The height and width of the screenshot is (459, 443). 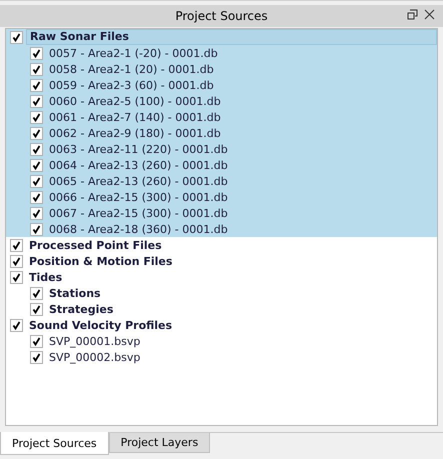 What do you see at coordinates (159, 443) in the screenshot?
I see `tab: Project Layers` at bounding box center [159, 443].